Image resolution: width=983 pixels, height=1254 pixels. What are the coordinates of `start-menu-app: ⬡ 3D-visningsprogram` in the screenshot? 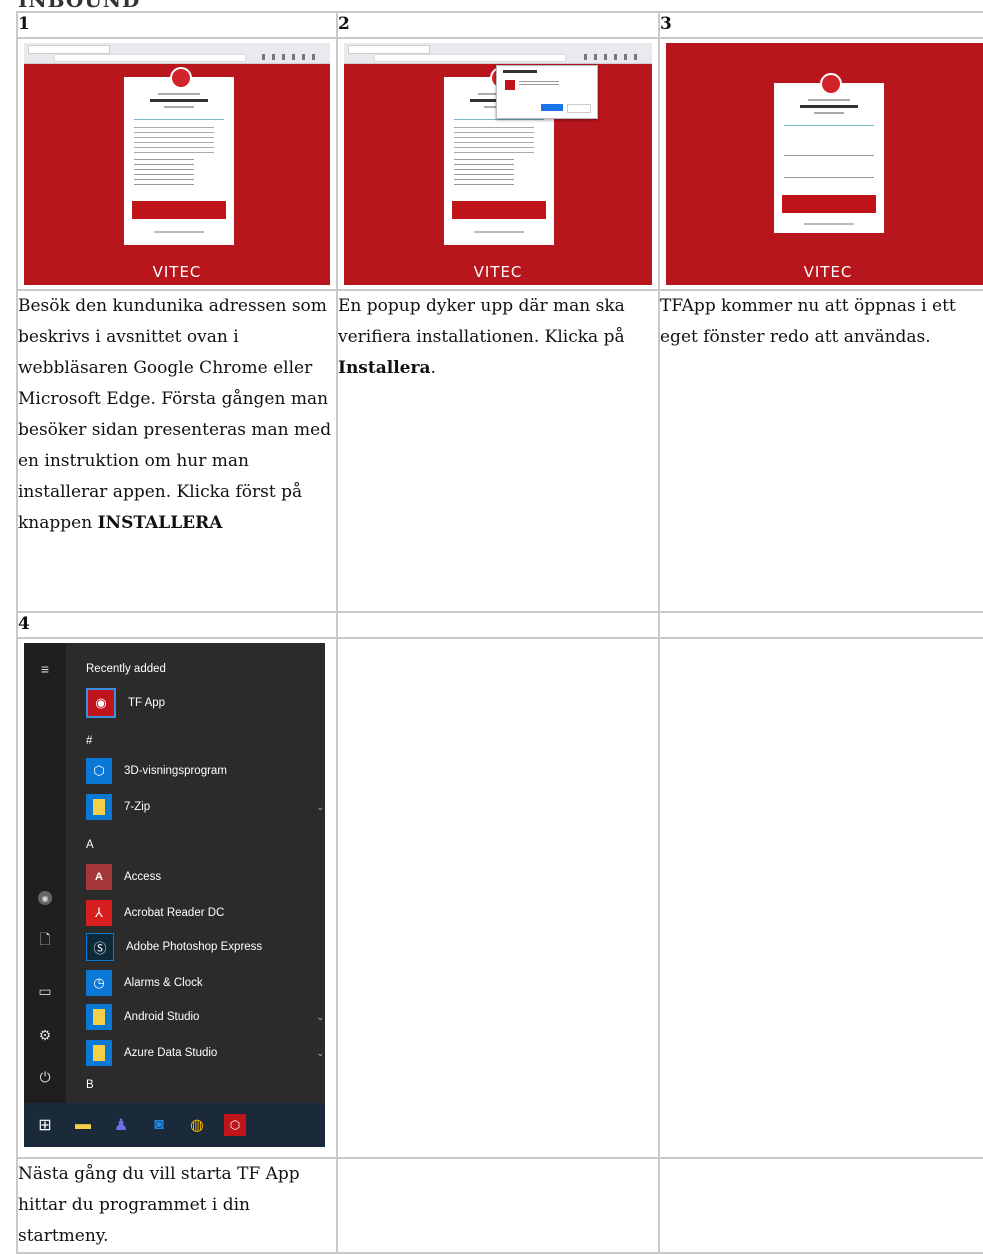 It's located at (205, 771).